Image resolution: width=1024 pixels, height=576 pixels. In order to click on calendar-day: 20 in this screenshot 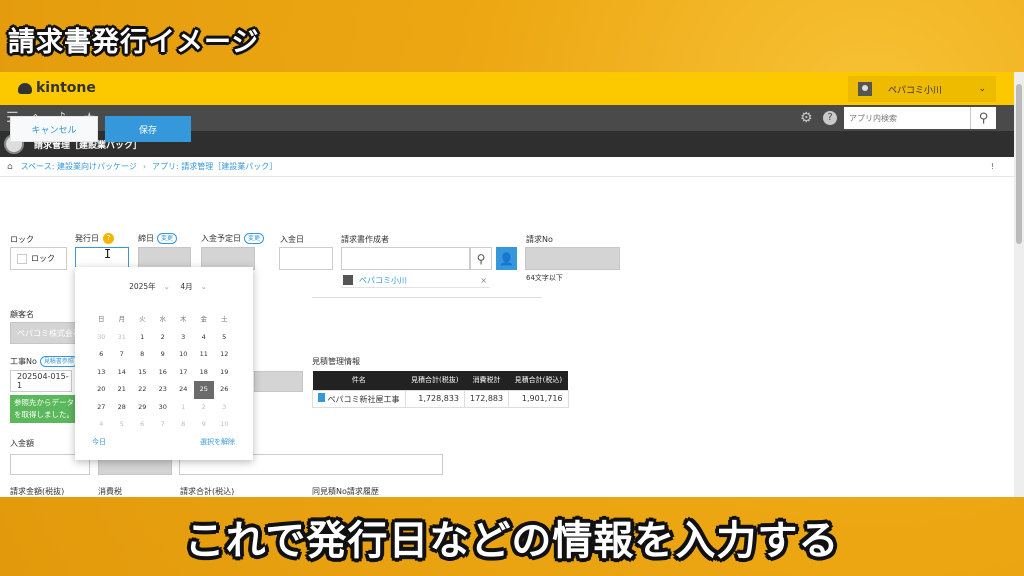, I will do `click(101, 390)`.